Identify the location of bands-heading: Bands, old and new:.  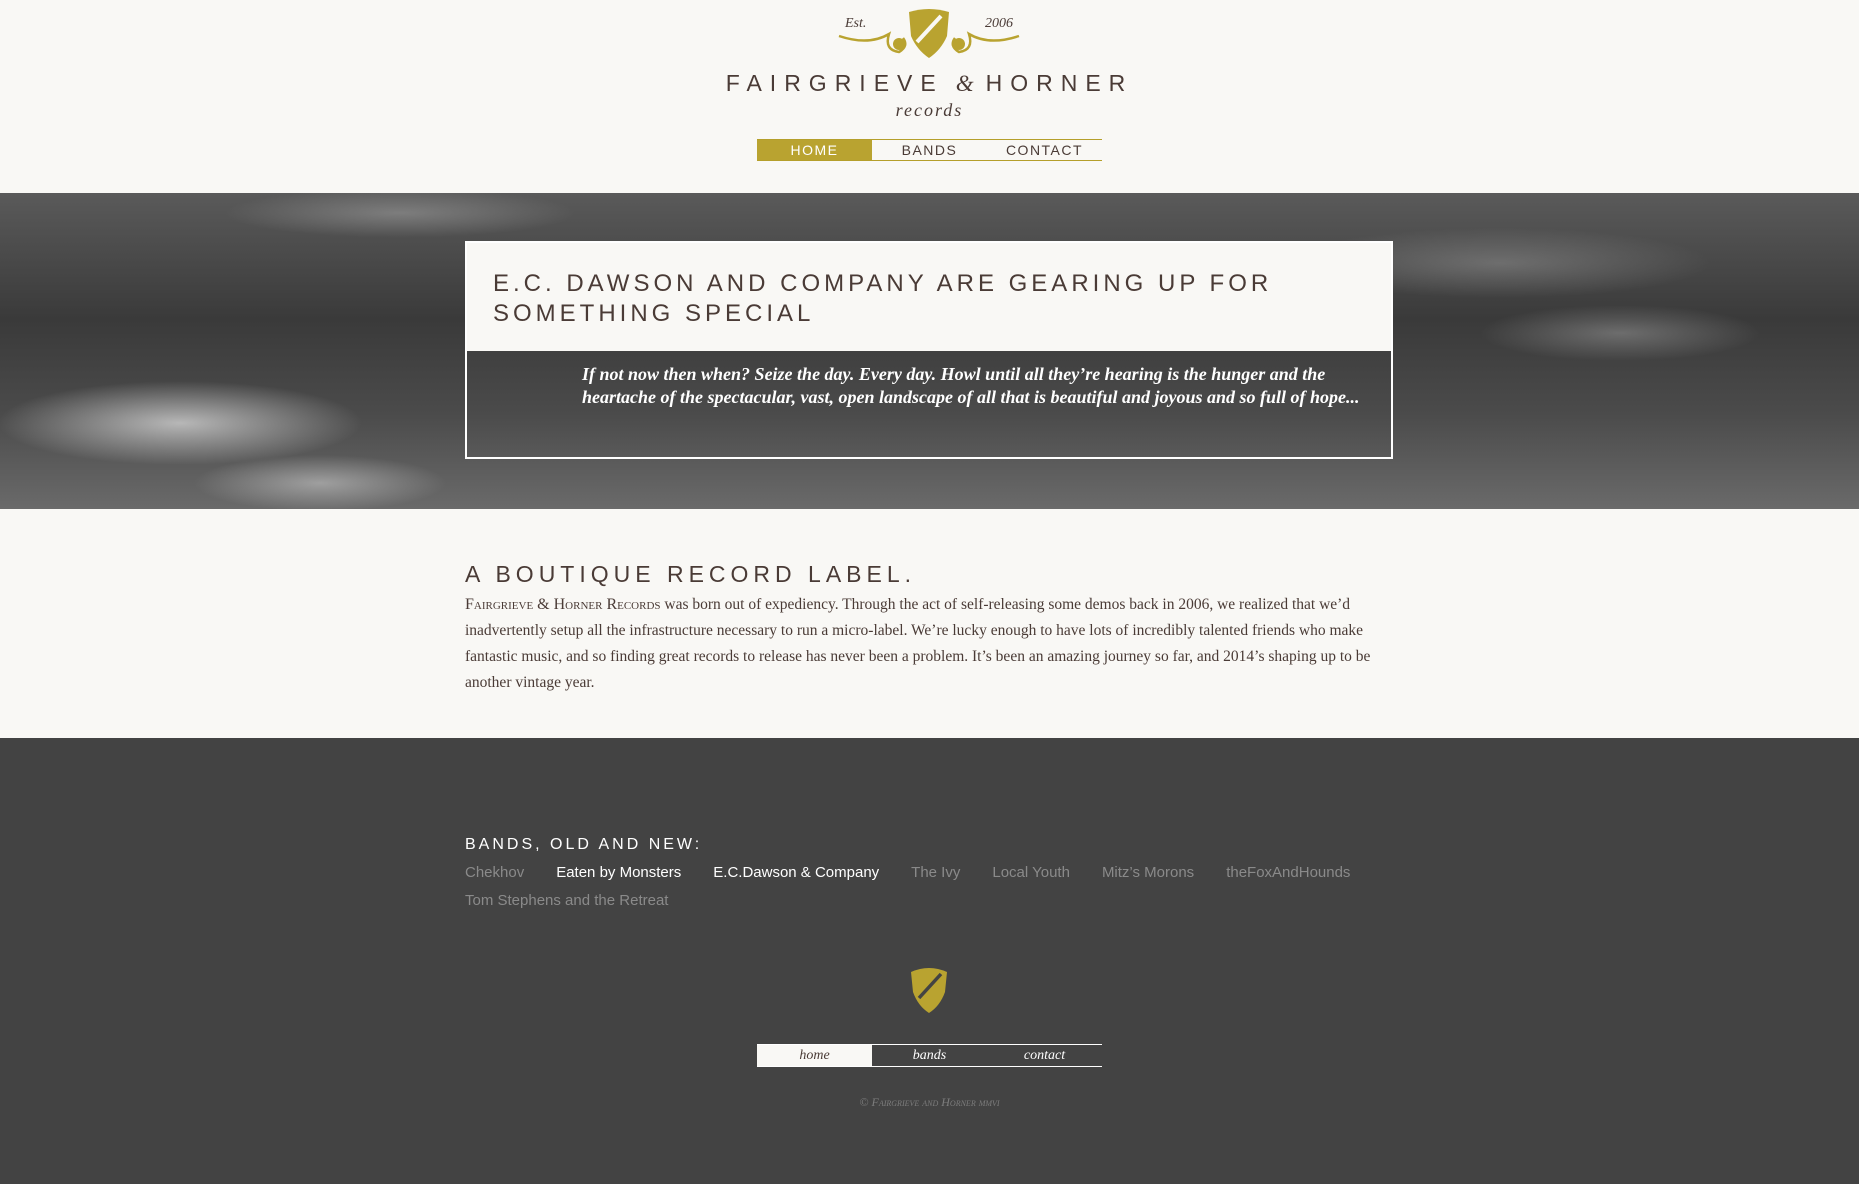
(584, 844).